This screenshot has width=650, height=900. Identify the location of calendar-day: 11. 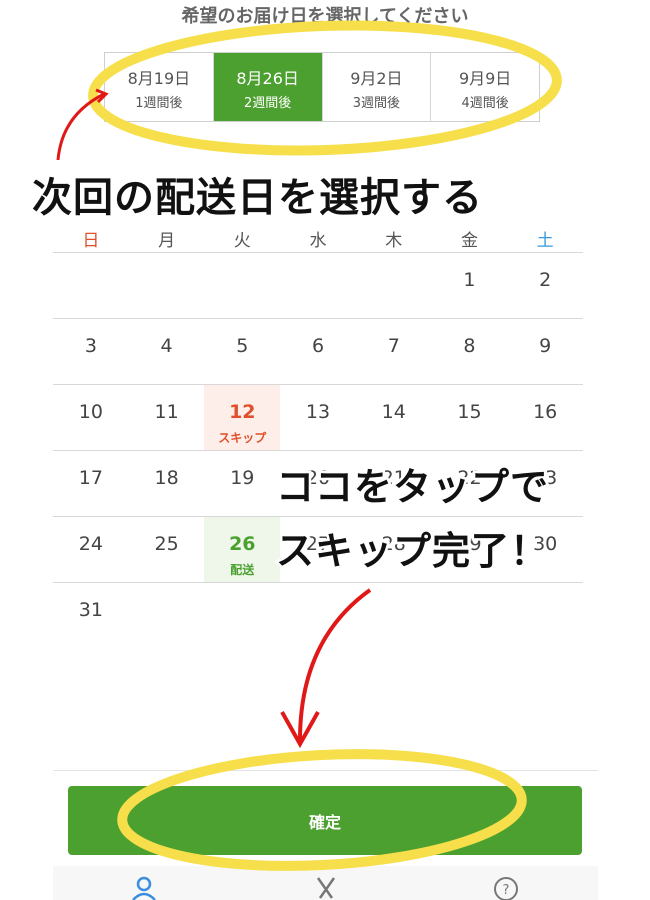
(167, 417).